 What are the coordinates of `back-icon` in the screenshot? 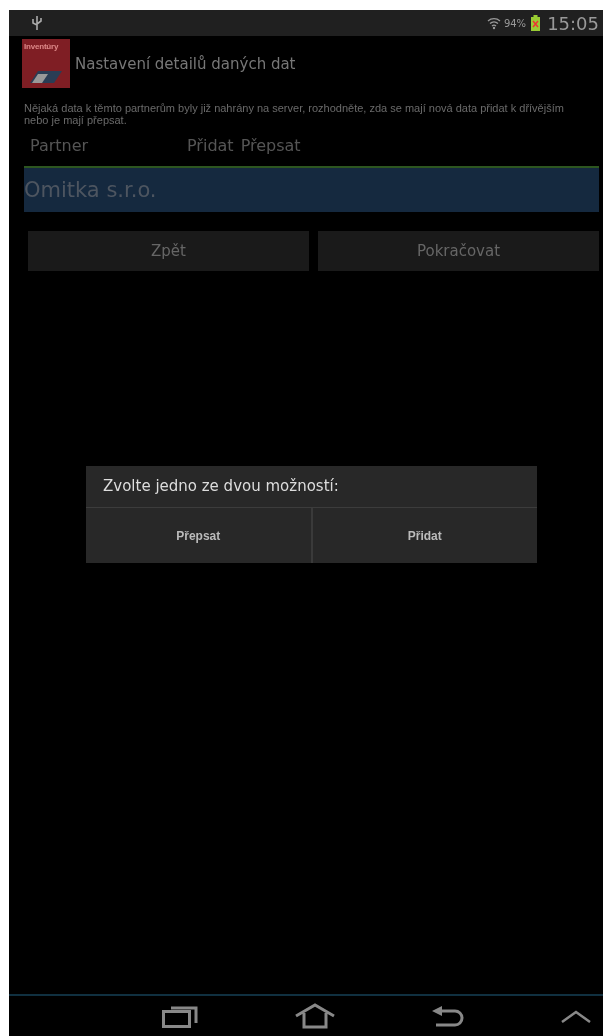 It's located at (448, 1016).